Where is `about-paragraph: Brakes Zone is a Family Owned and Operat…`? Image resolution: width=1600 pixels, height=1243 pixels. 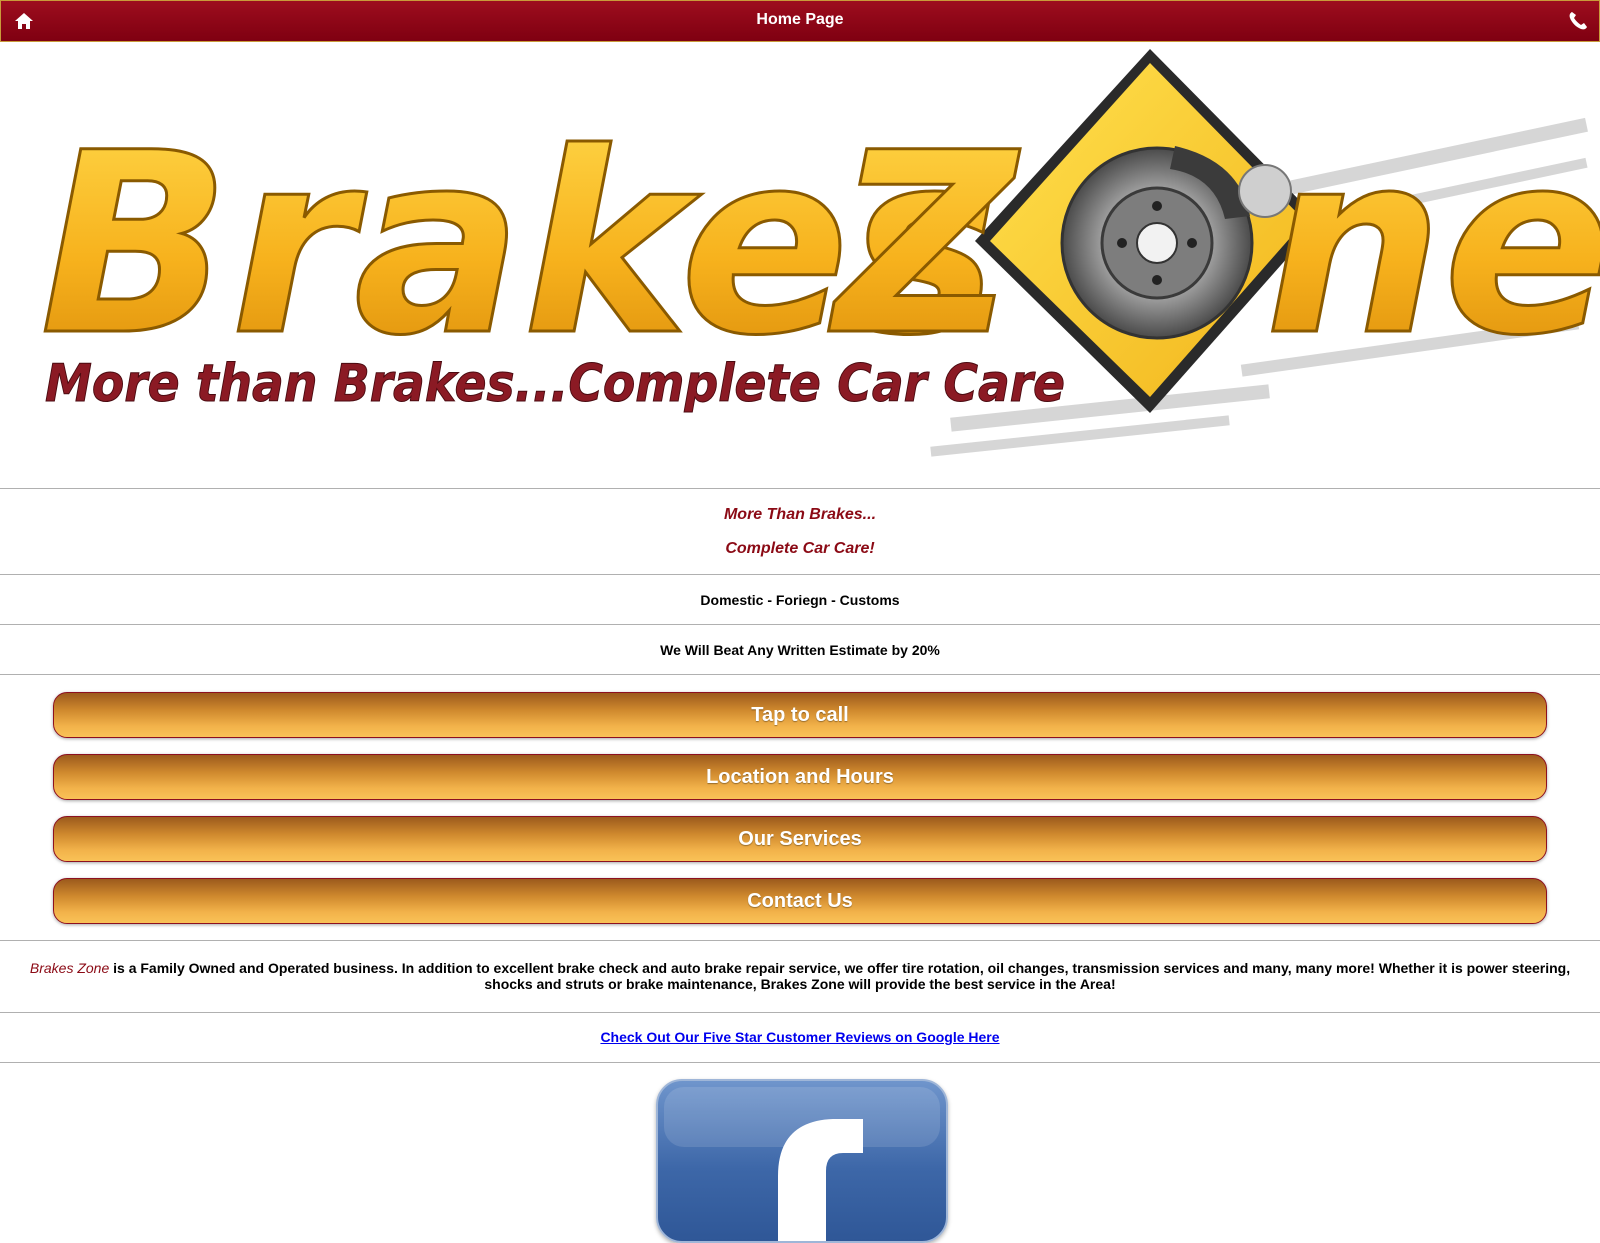 about-paragraph: Brakes Zone is a Family Owned and Operat… is located at coordinates (800, 976).